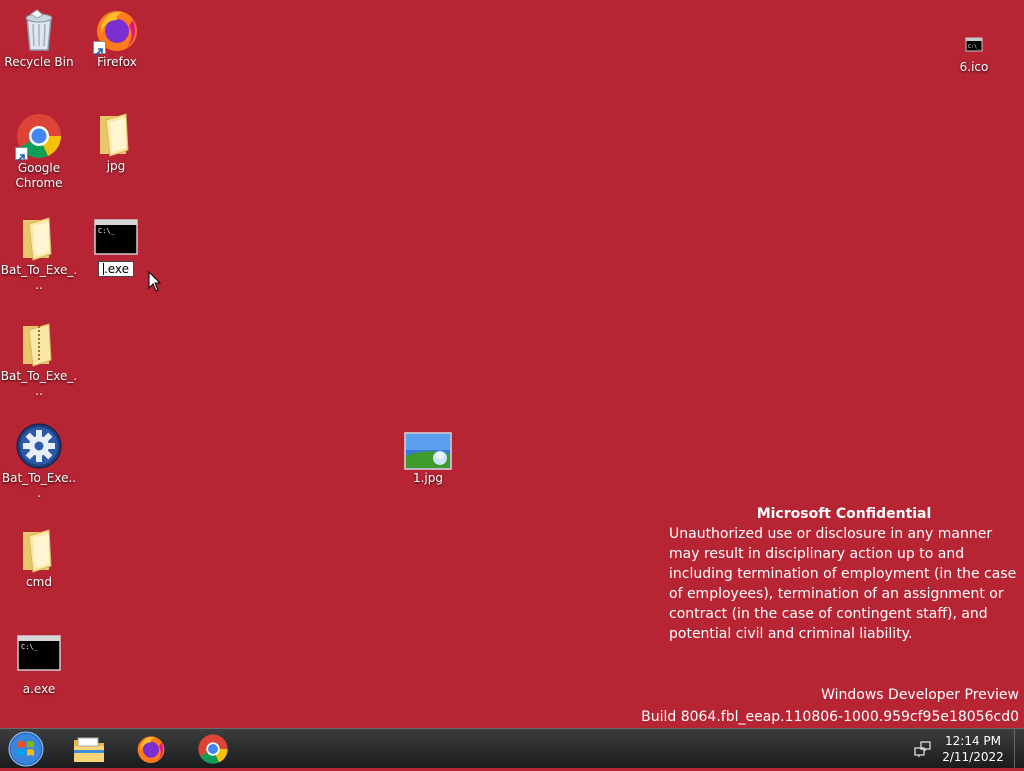 The height and width of the screenshot is (771, 1024). Describe the element at coordinates (428, 478) in the screenshot. I see `1-jpg-label: 1.jpg` at that location.